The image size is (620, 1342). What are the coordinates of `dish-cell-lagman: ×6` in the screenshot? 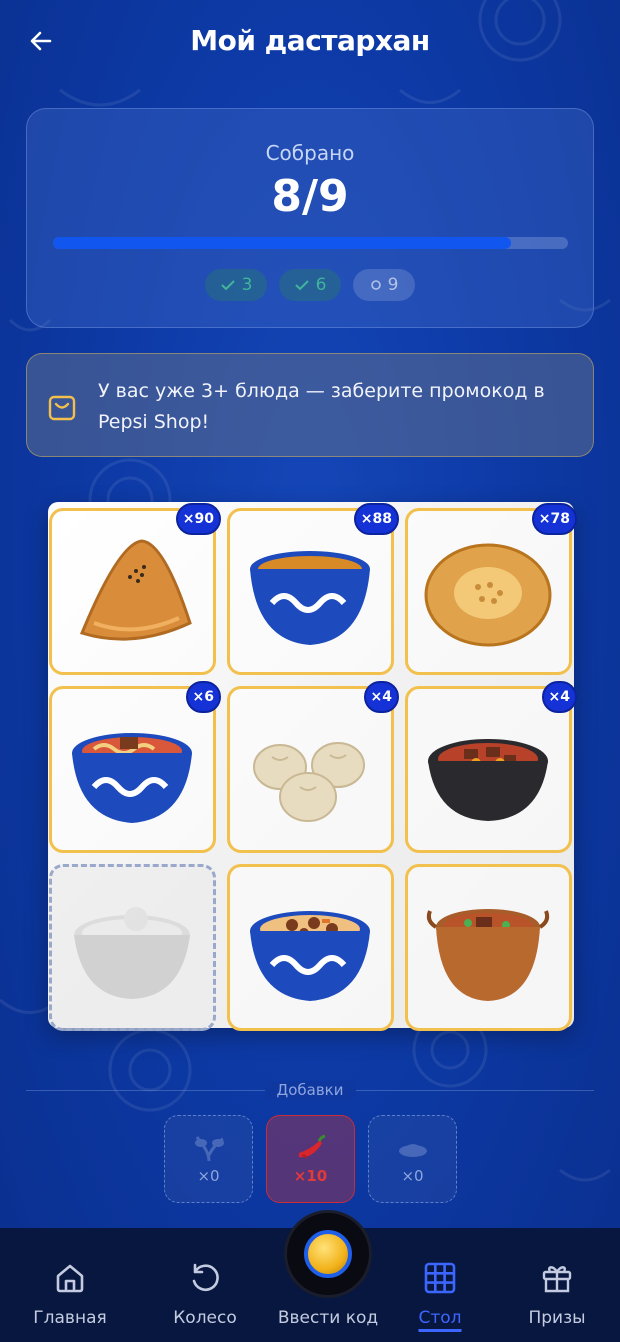 It's located at (135, 767).